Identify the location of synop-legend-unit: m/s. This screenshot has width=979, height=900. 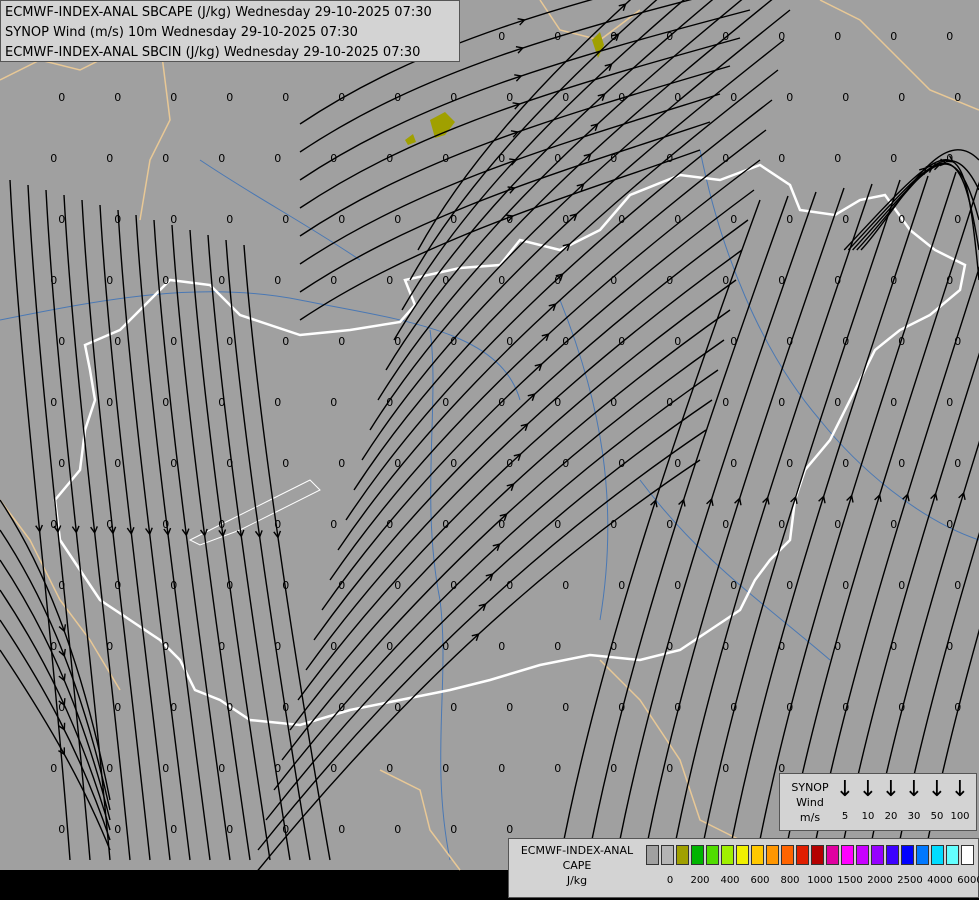
(810, 817).